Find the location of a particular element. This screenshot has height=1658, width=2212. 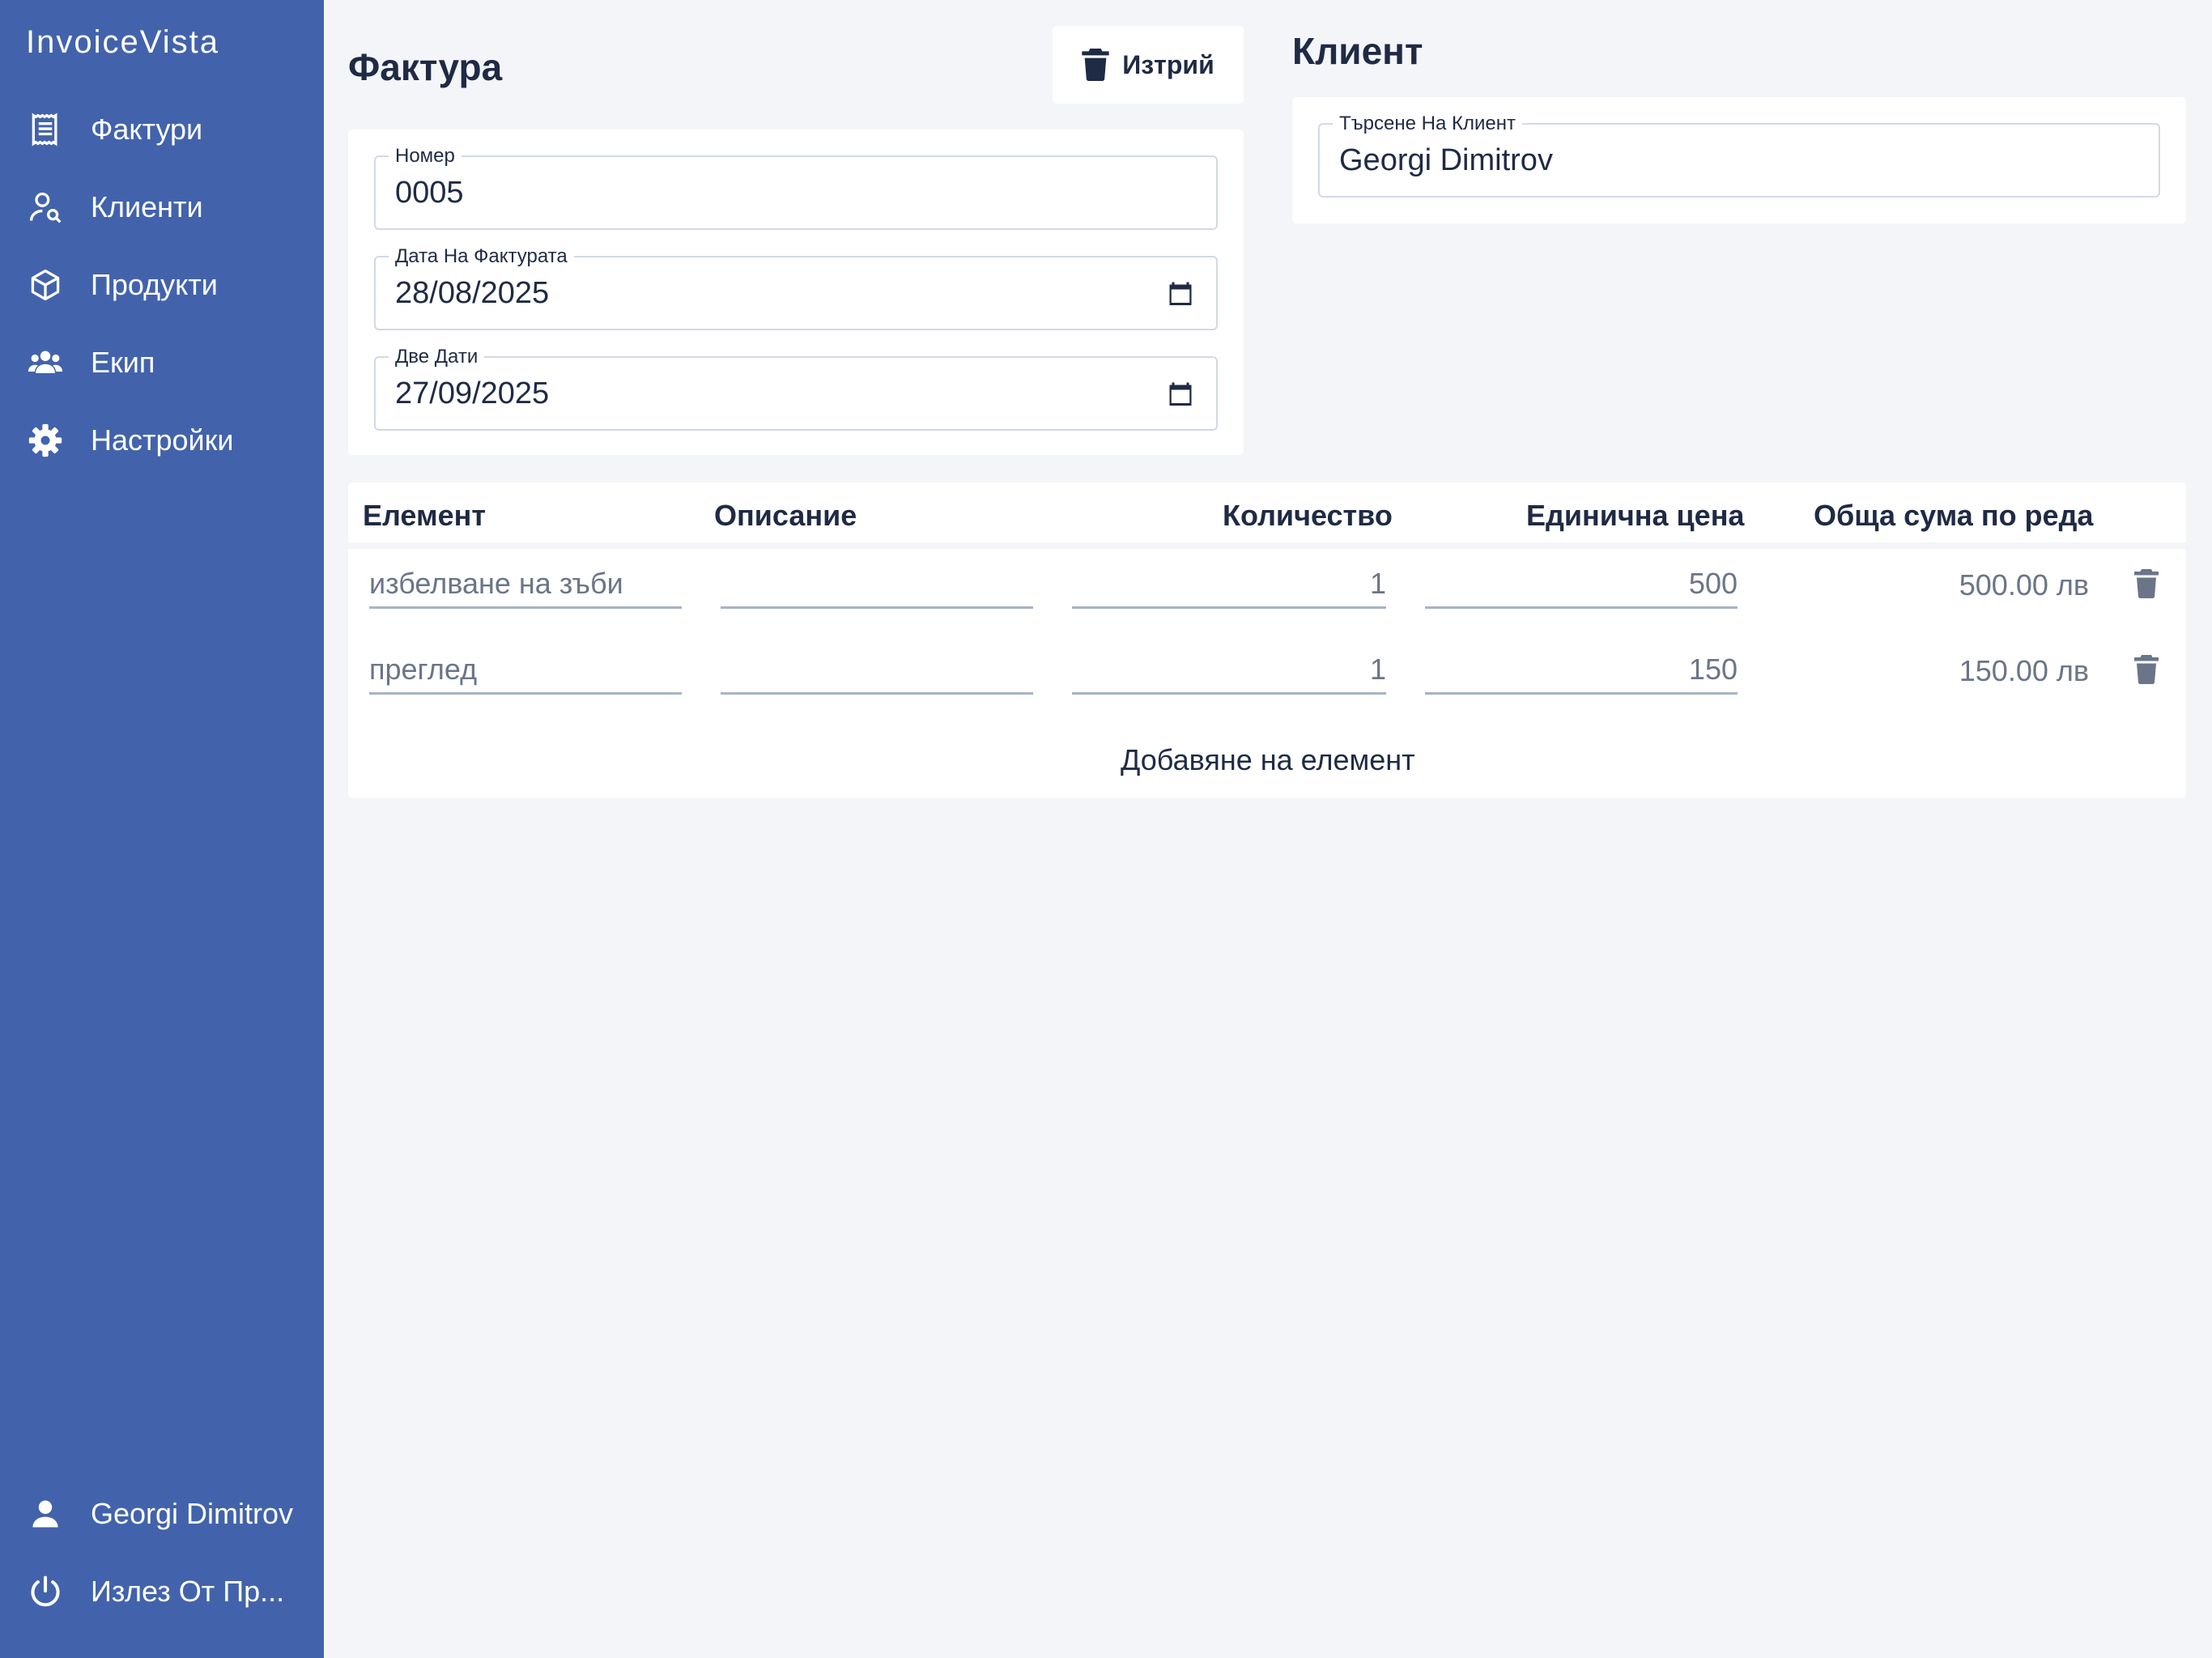

column-header-quantity: Количество is located at coordinates (1308, 515).